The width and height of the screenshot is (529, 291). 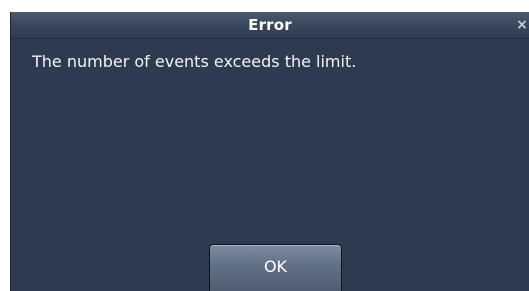 I want to click on dialog-titlebar: Error ×, so click(x=270, y=25).